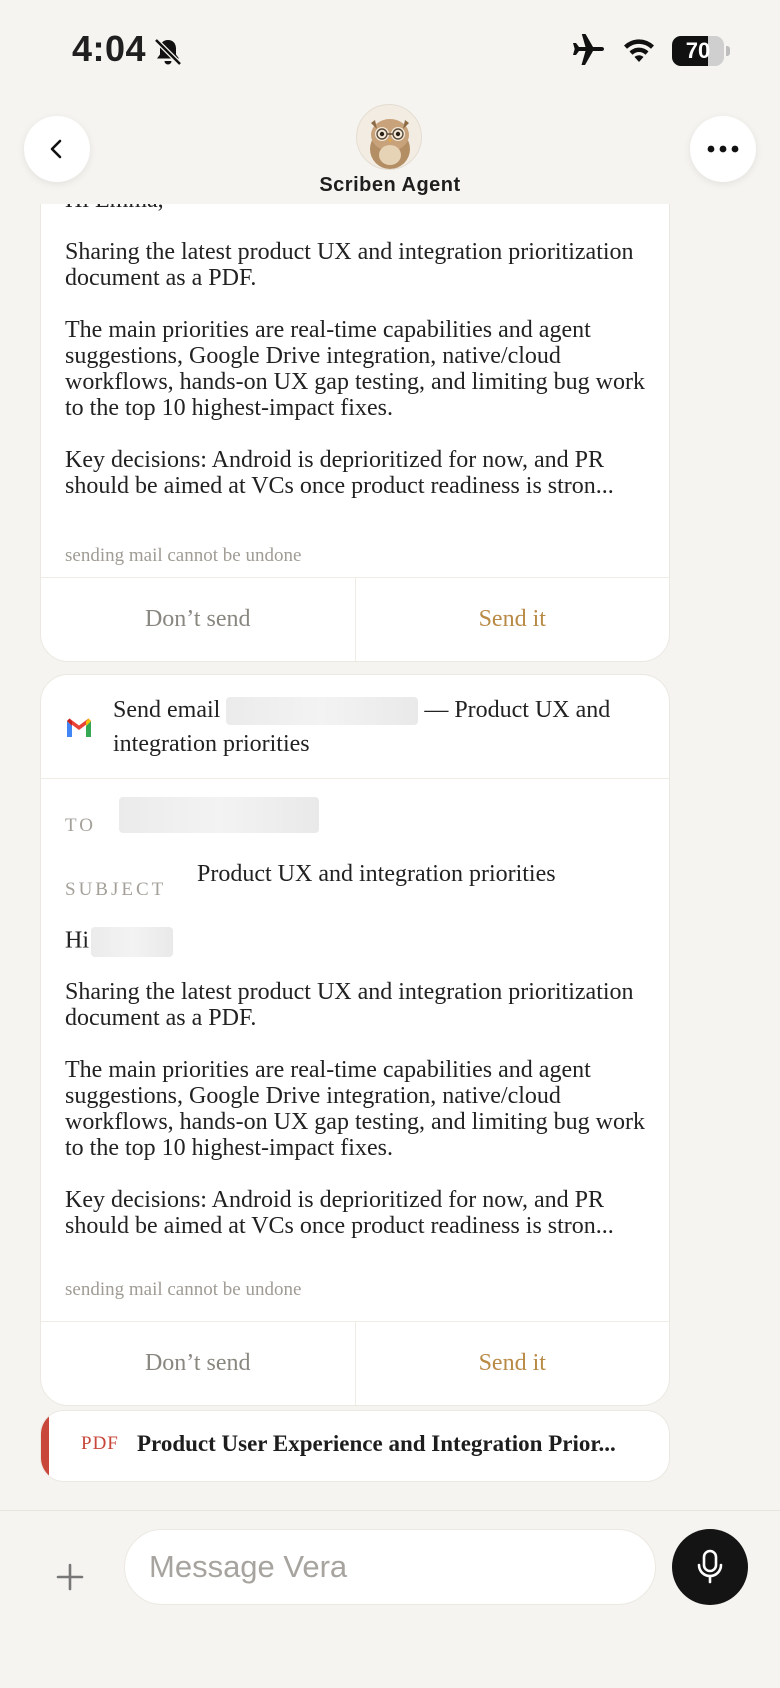 The image size is (780, 1688). Describe the element at coordinates (322, 711) in the screenshot. I see `redacted-recipient` at that location.